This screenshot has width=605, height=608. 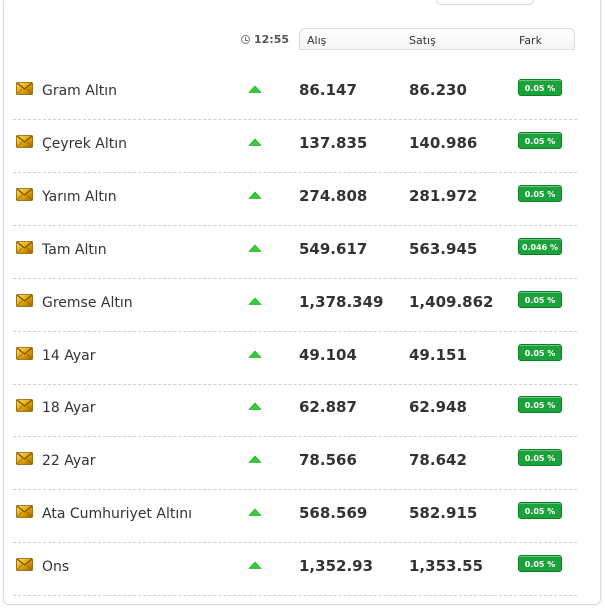 I want to click on row-buy-price: 137.835, so click(x=333, y=142).